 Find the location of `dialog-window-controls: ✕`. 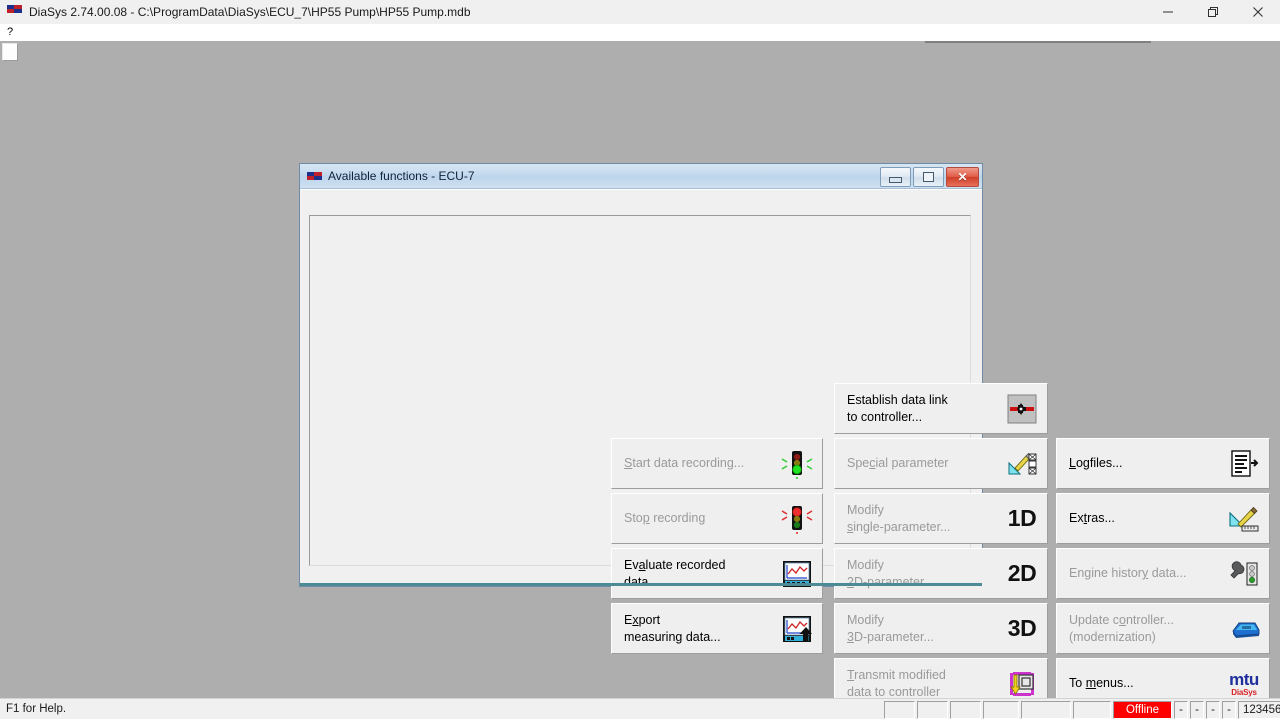

dialog-window-controls: ✕ is located at coordinates (929, 177).